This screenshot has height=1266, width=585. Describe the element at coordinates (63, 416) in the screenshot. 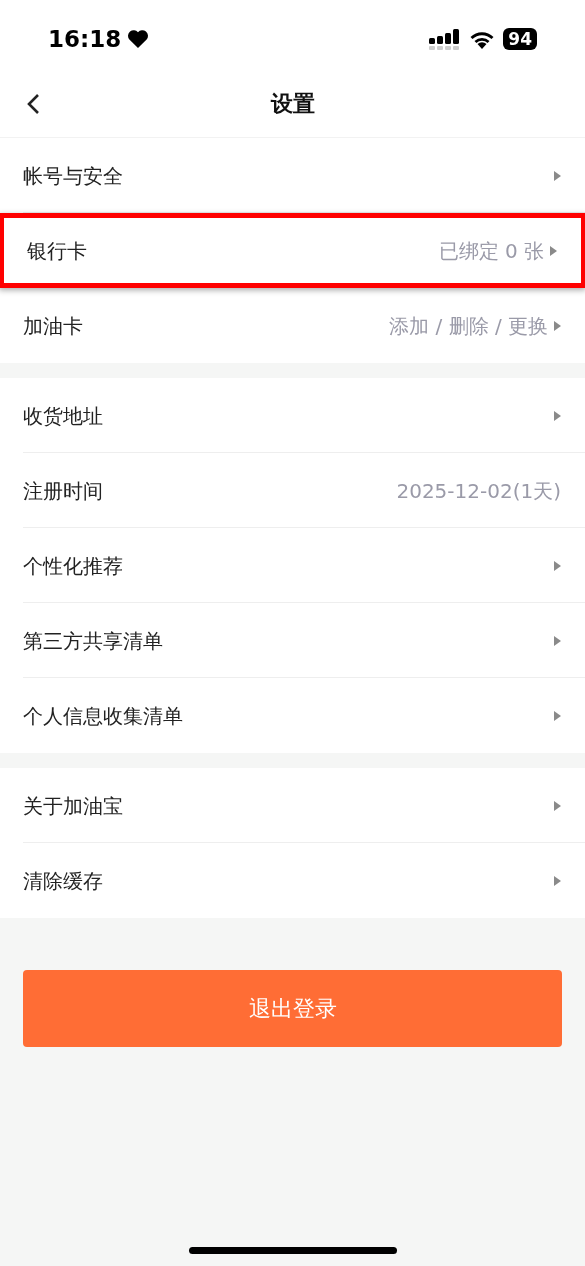

I see `row-label: 收货地址` at that location.